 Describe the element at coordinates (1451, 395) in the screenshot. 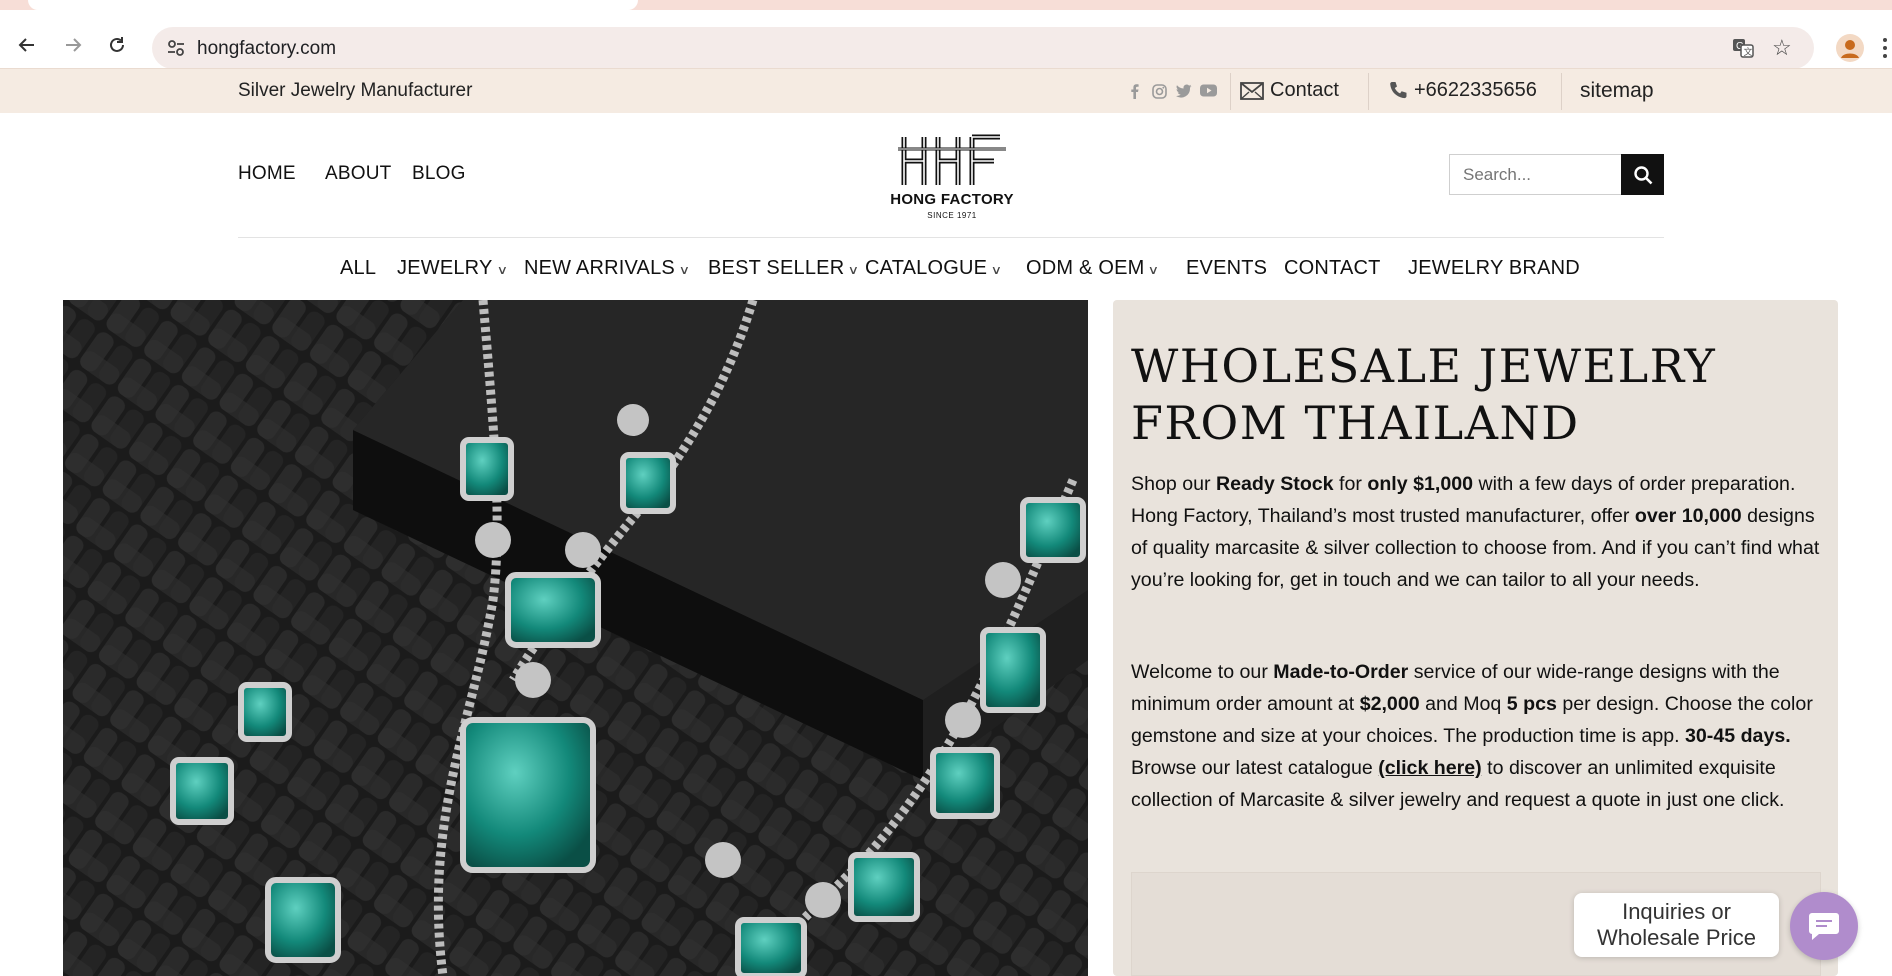

I see `hero-title: WHOLESALE JEWELRY FROM THAILAND` at that location.